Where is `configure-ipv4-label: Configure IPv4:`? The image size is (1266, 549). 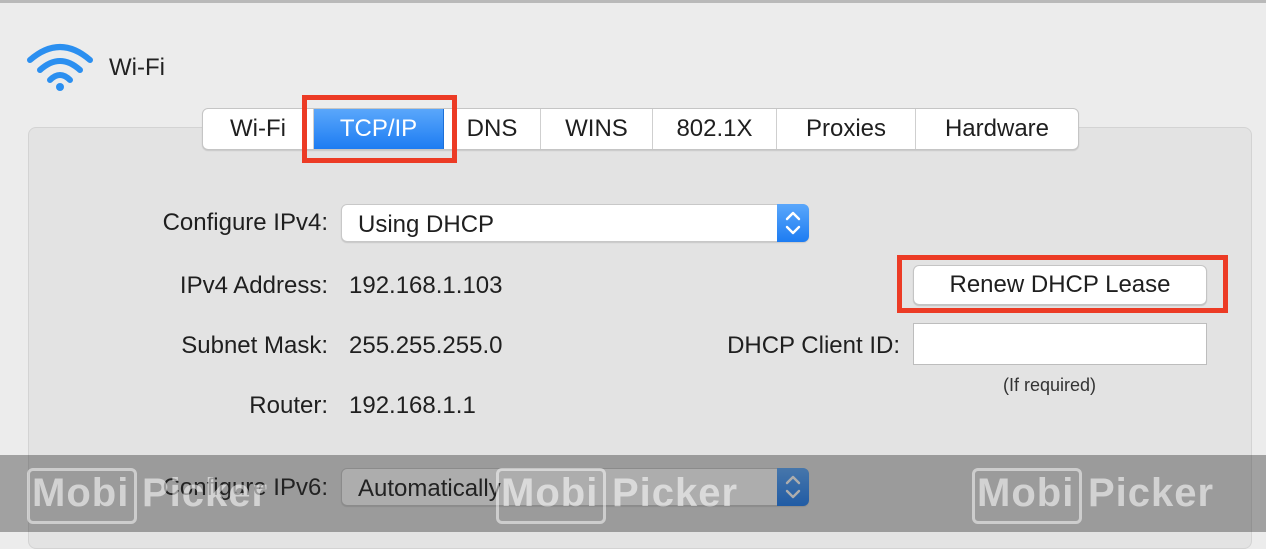 configure-ipv4-label: Configure IPv4: is located at coordinates (245, 222).